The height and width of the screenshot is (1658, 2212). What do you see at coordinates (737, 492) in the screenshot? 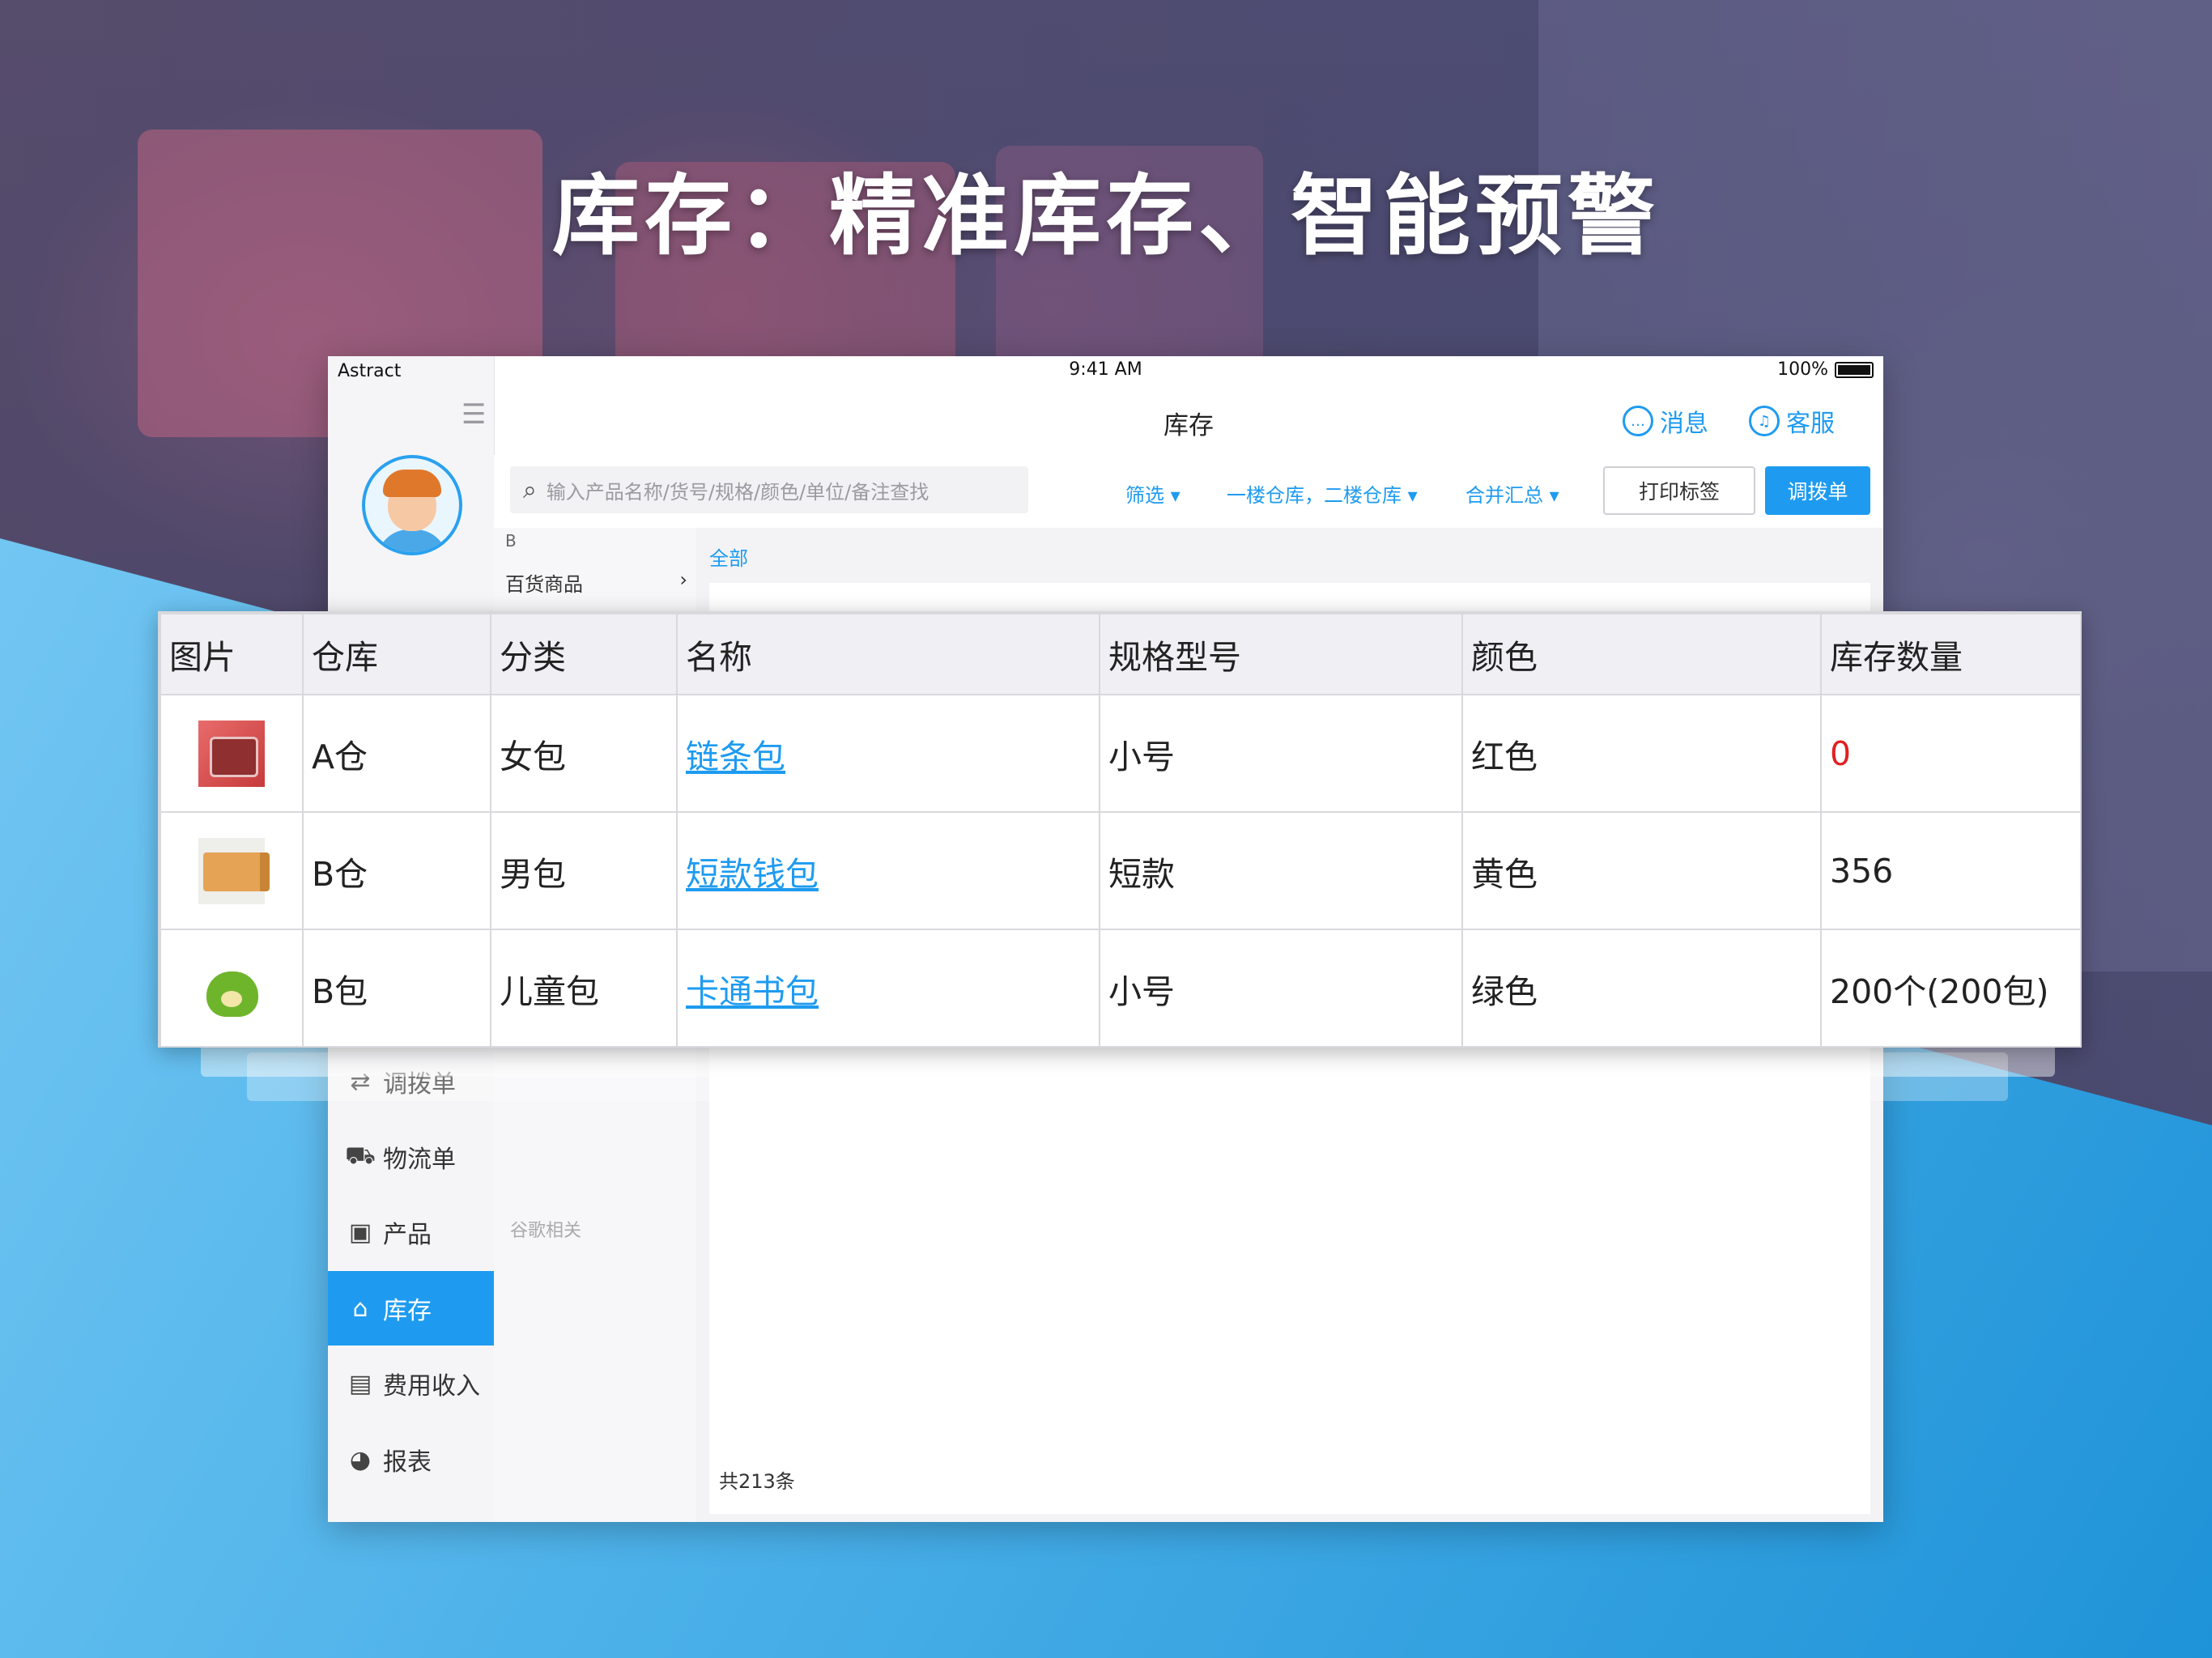
I see `search-placeholder: 输入产品名称/货号/规格/颜色/单位/备注查找` at bounding box center [737, 492].